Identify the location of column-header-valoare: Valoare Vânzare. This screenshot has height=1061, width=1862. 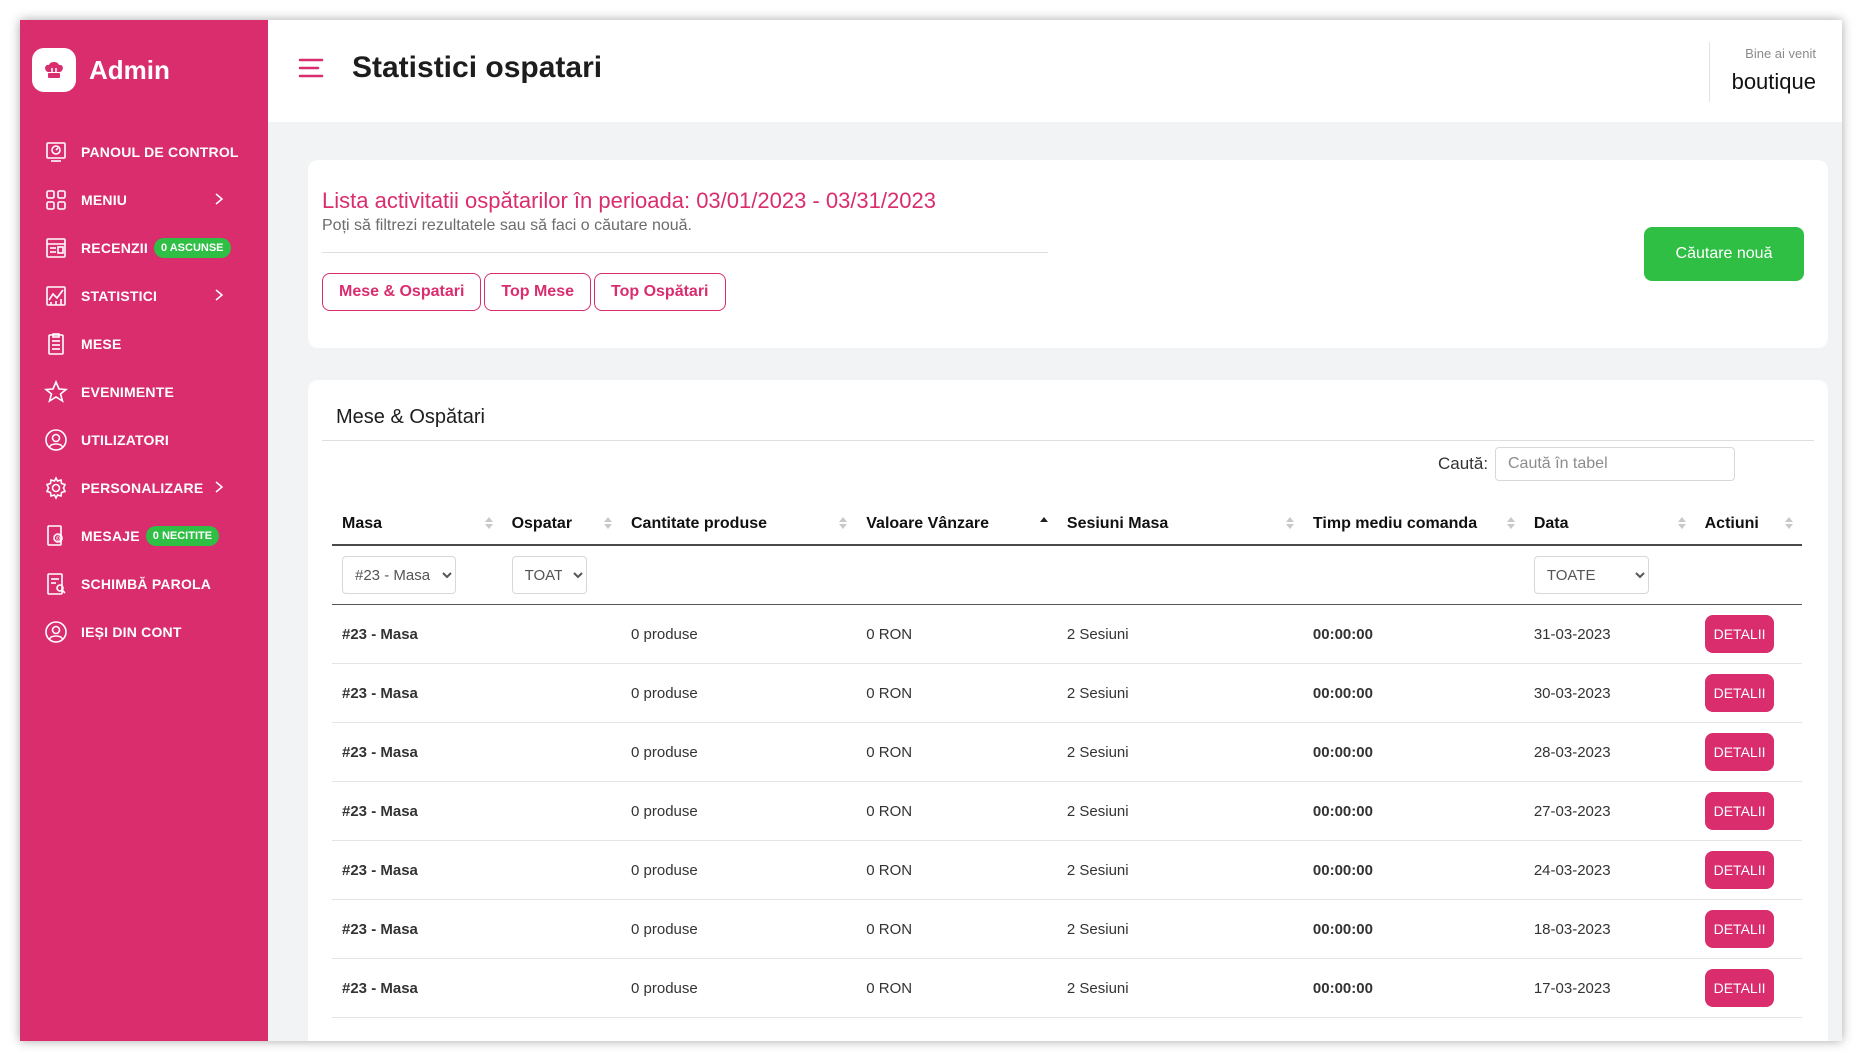
(956, 525).